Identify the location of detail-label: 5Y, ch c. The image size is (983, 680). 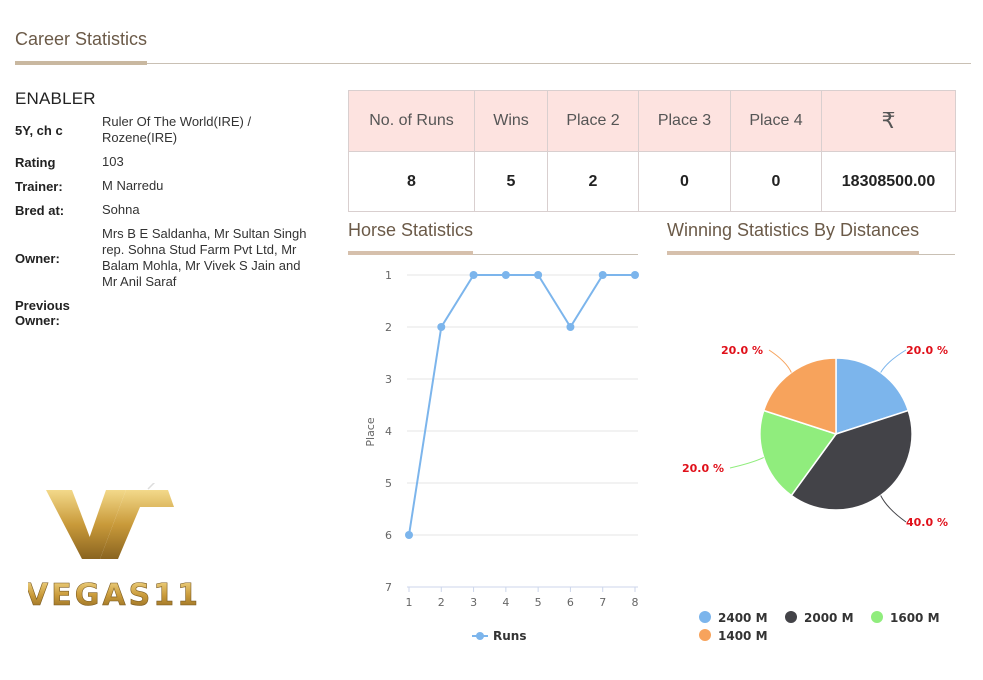
(39, 130).